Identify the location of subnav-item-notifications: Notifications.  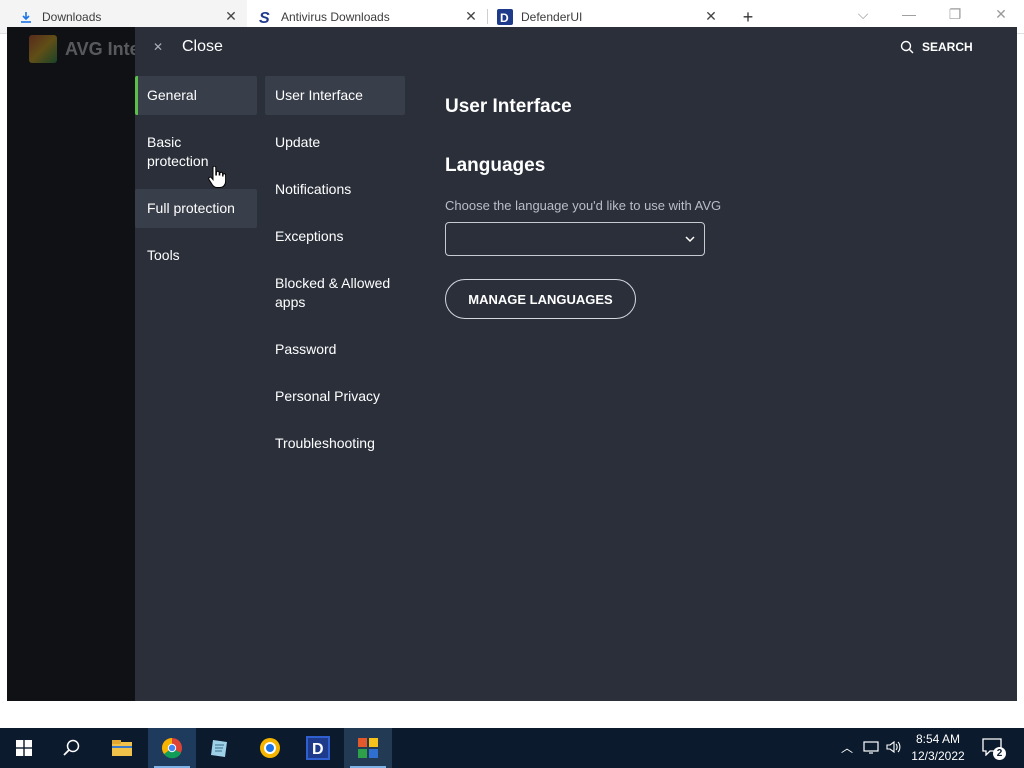
(335, 189).